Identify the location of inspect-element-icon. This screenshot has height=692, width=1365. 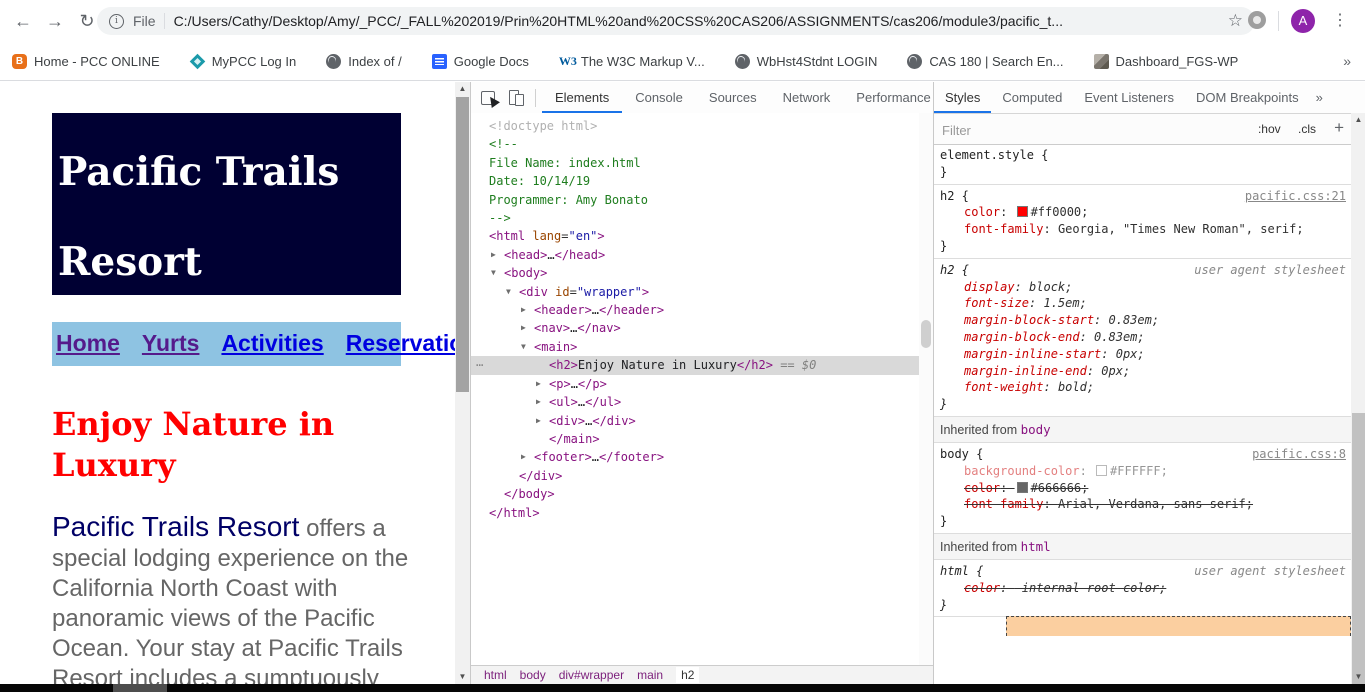
(490, 98).